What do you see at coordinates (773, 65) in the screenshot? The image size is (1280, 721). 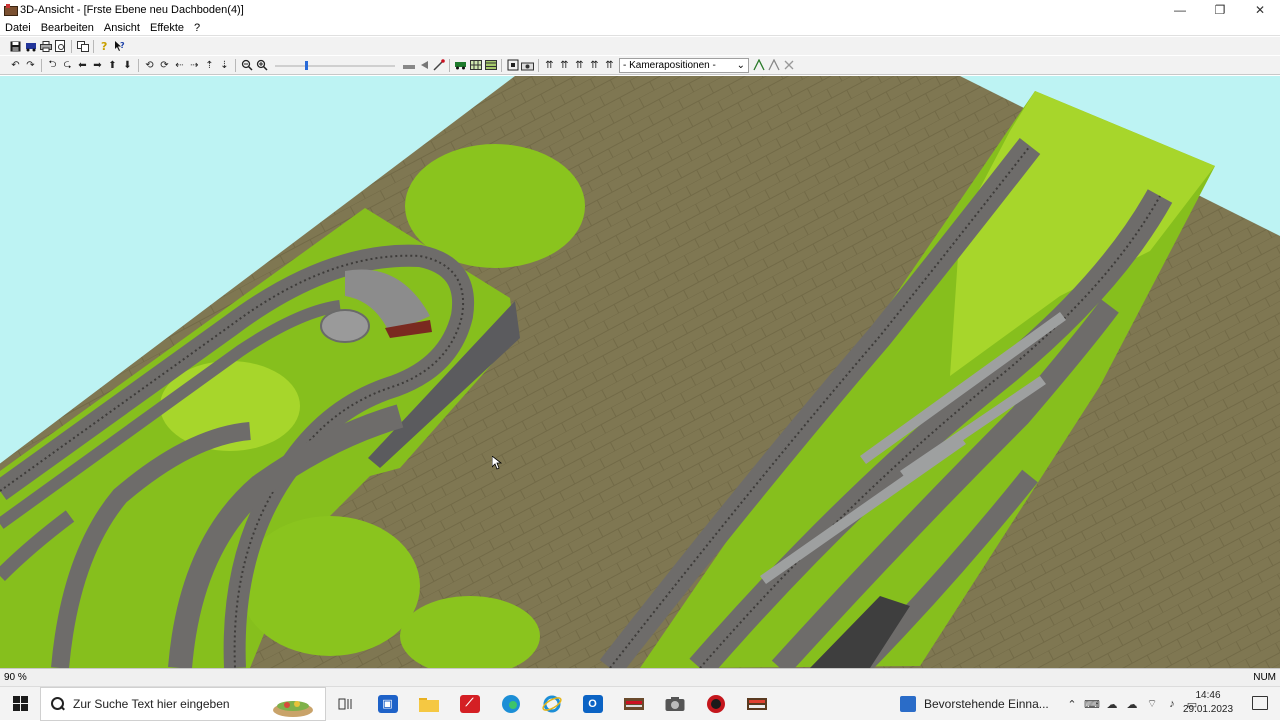 I see `camera-edit-icon` at bounding box center [773, 65].